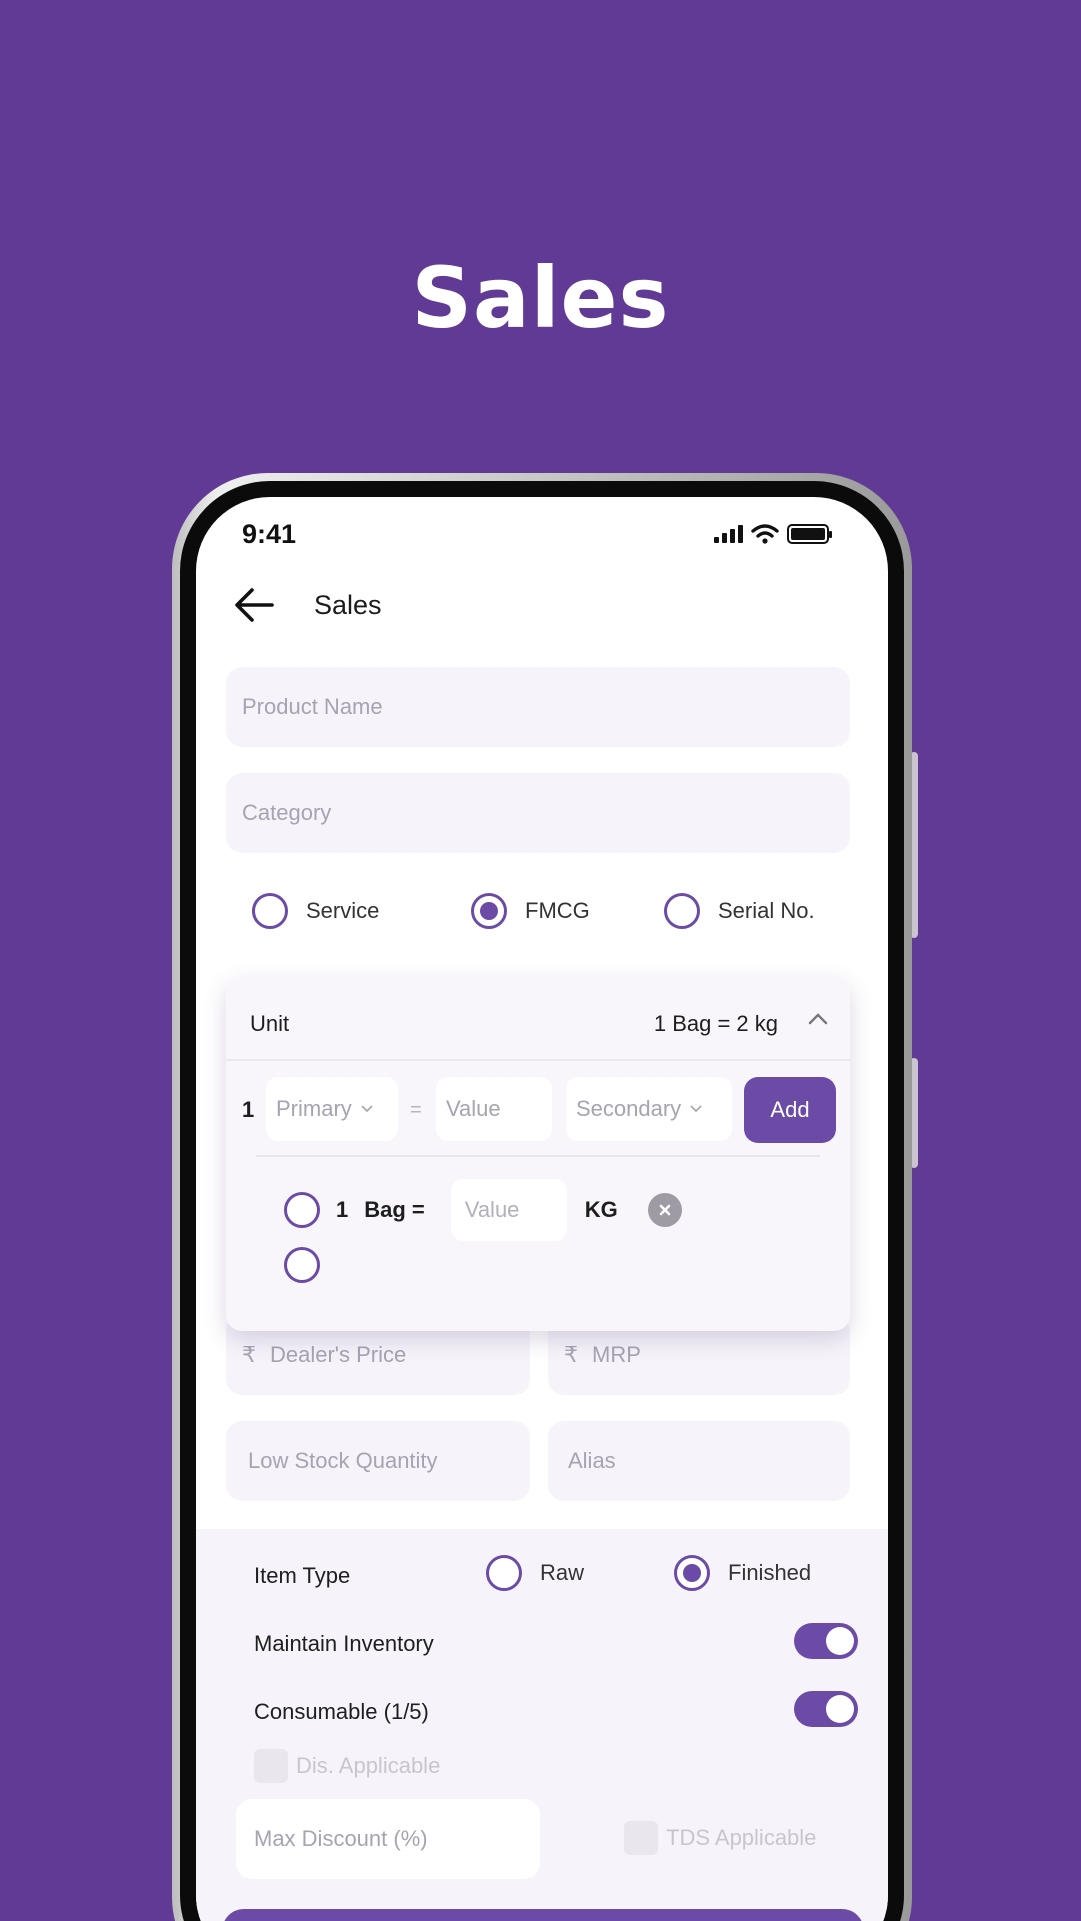 The height and width of the screenshot is (1921, 1081). I want to click on tds-applicable-row: TDS Applicable, so click(720, 1838).